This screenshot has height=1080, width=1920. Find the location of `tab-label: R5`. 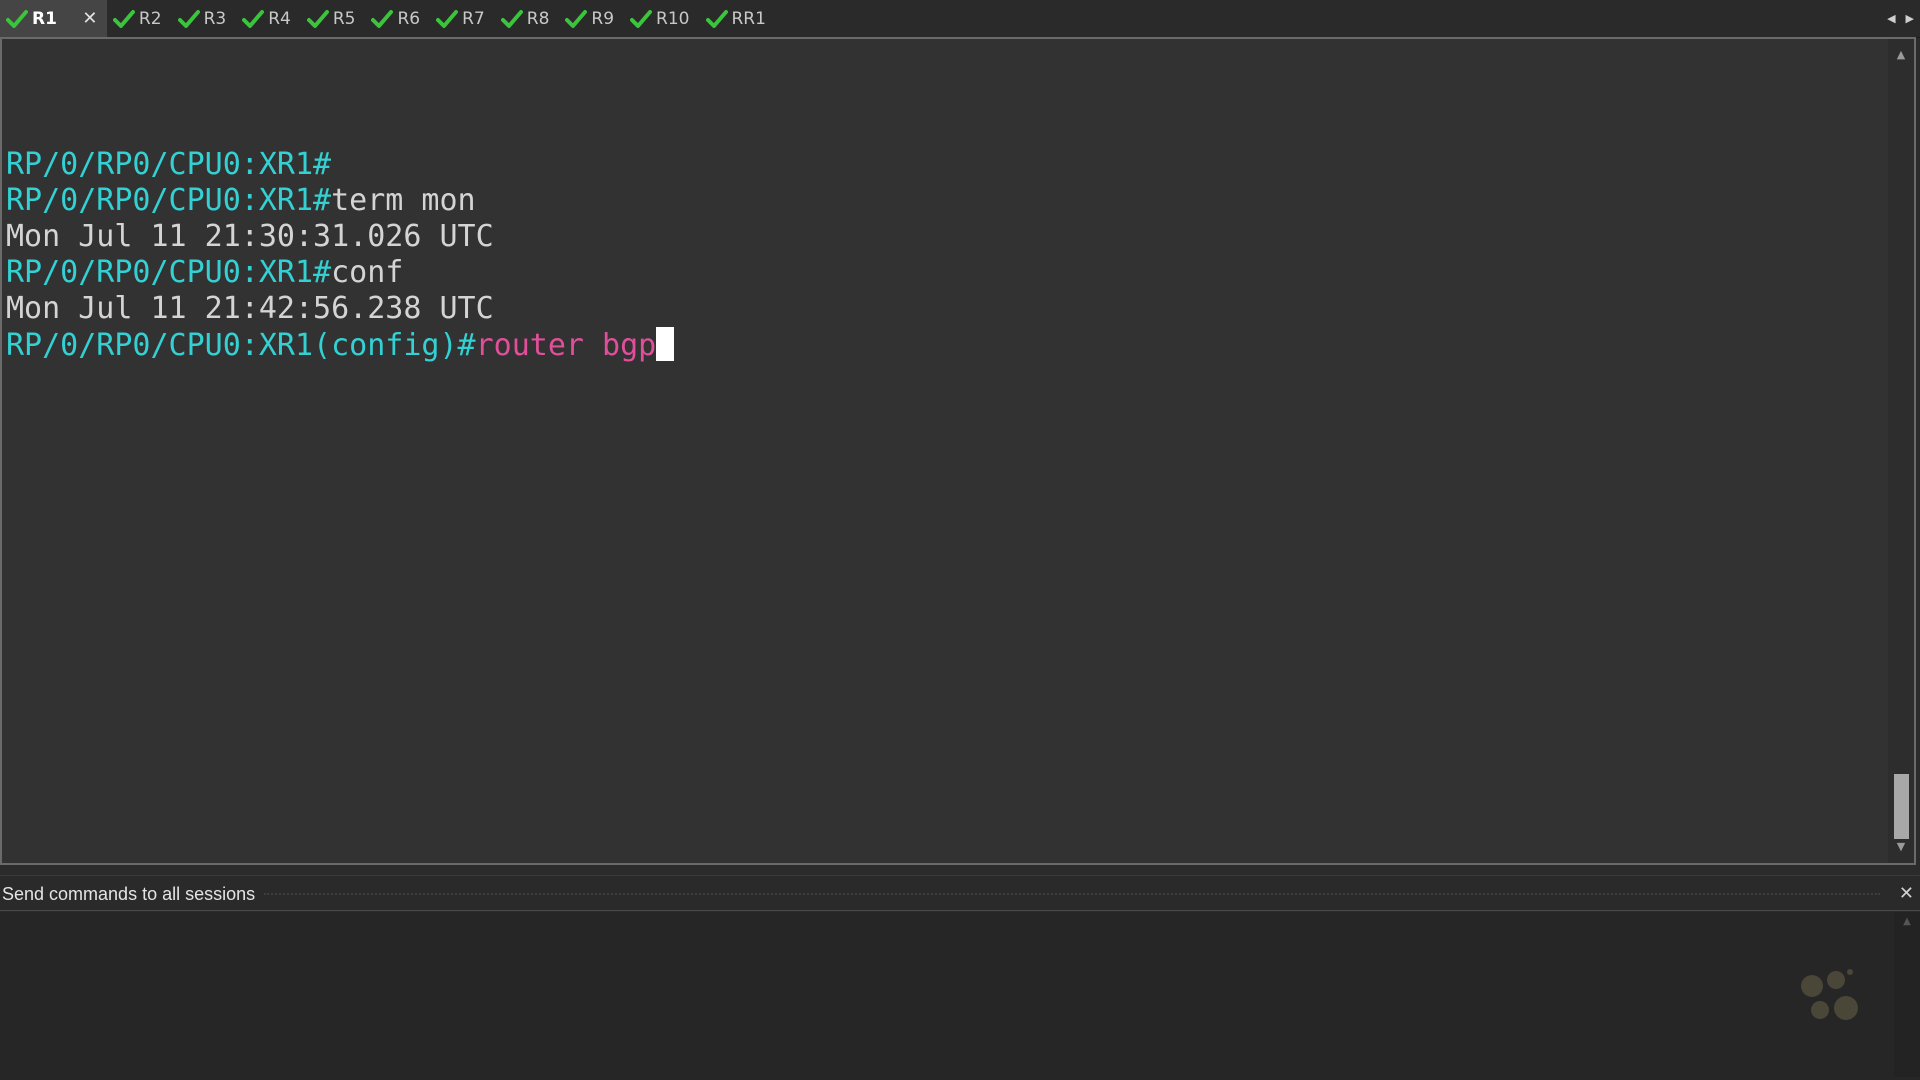

tab-label: R5 is located at coordinates (344, 18).